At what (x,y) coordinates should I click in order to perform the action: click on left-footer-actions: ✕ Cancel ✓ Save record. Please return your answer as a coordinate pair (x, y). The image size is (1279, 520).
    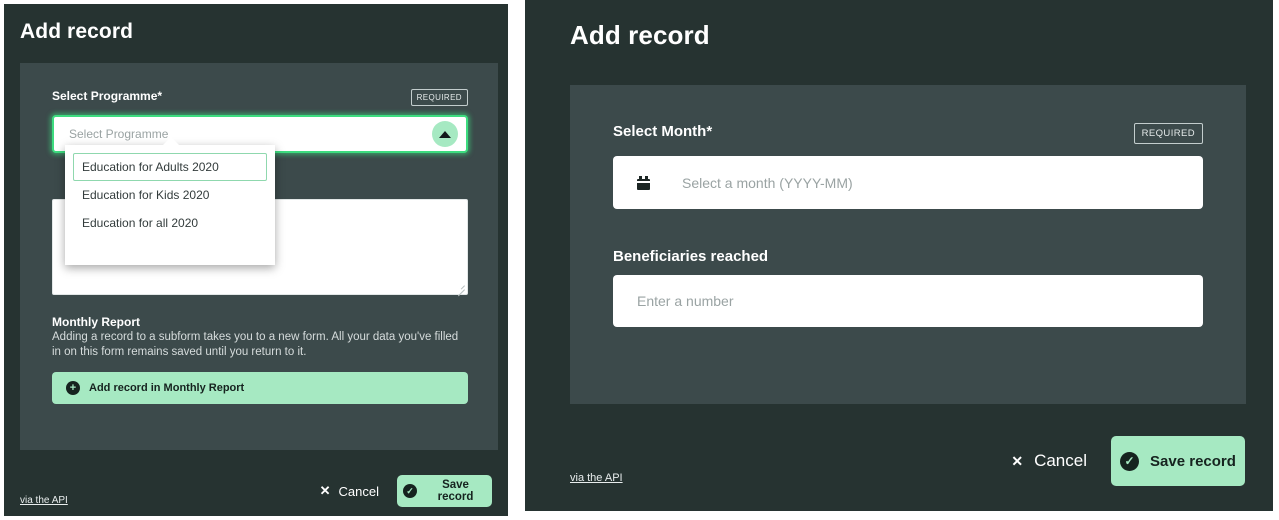
    Looking at the image, I should click on (403, 491).